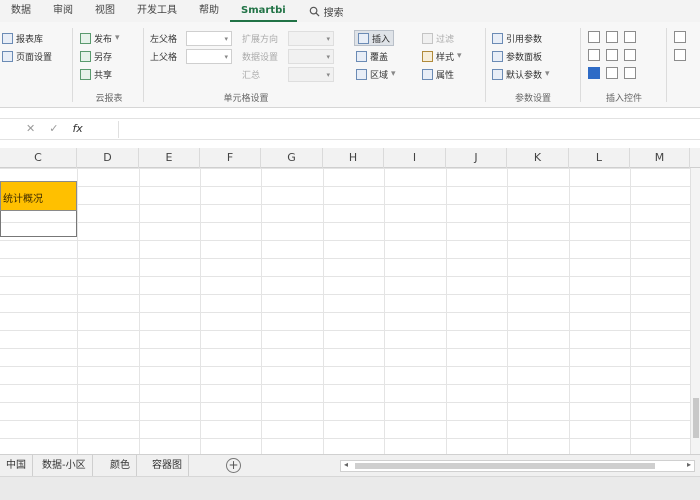 The image size is (700, 500). What do you see at coordinates (169, 158) in the screenshot?
I see `column-header-e: E` at bounding box center [169, 158].